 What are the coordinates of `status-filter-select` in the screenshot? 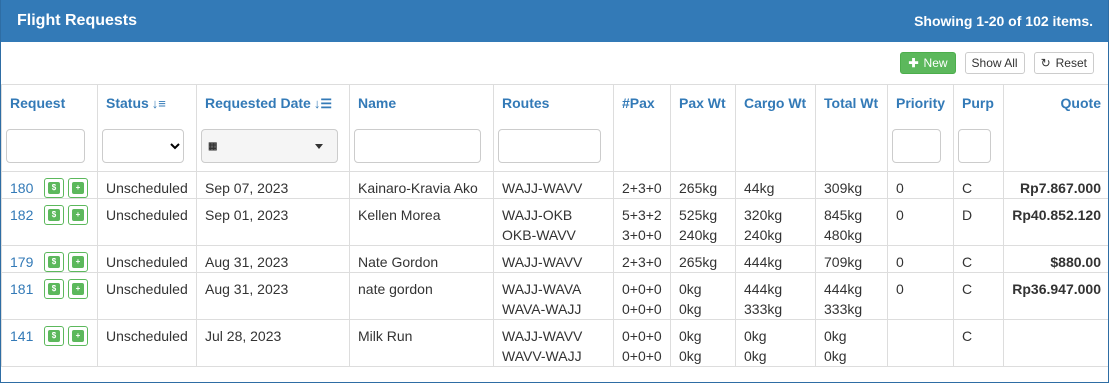 It's located at (143, 146).